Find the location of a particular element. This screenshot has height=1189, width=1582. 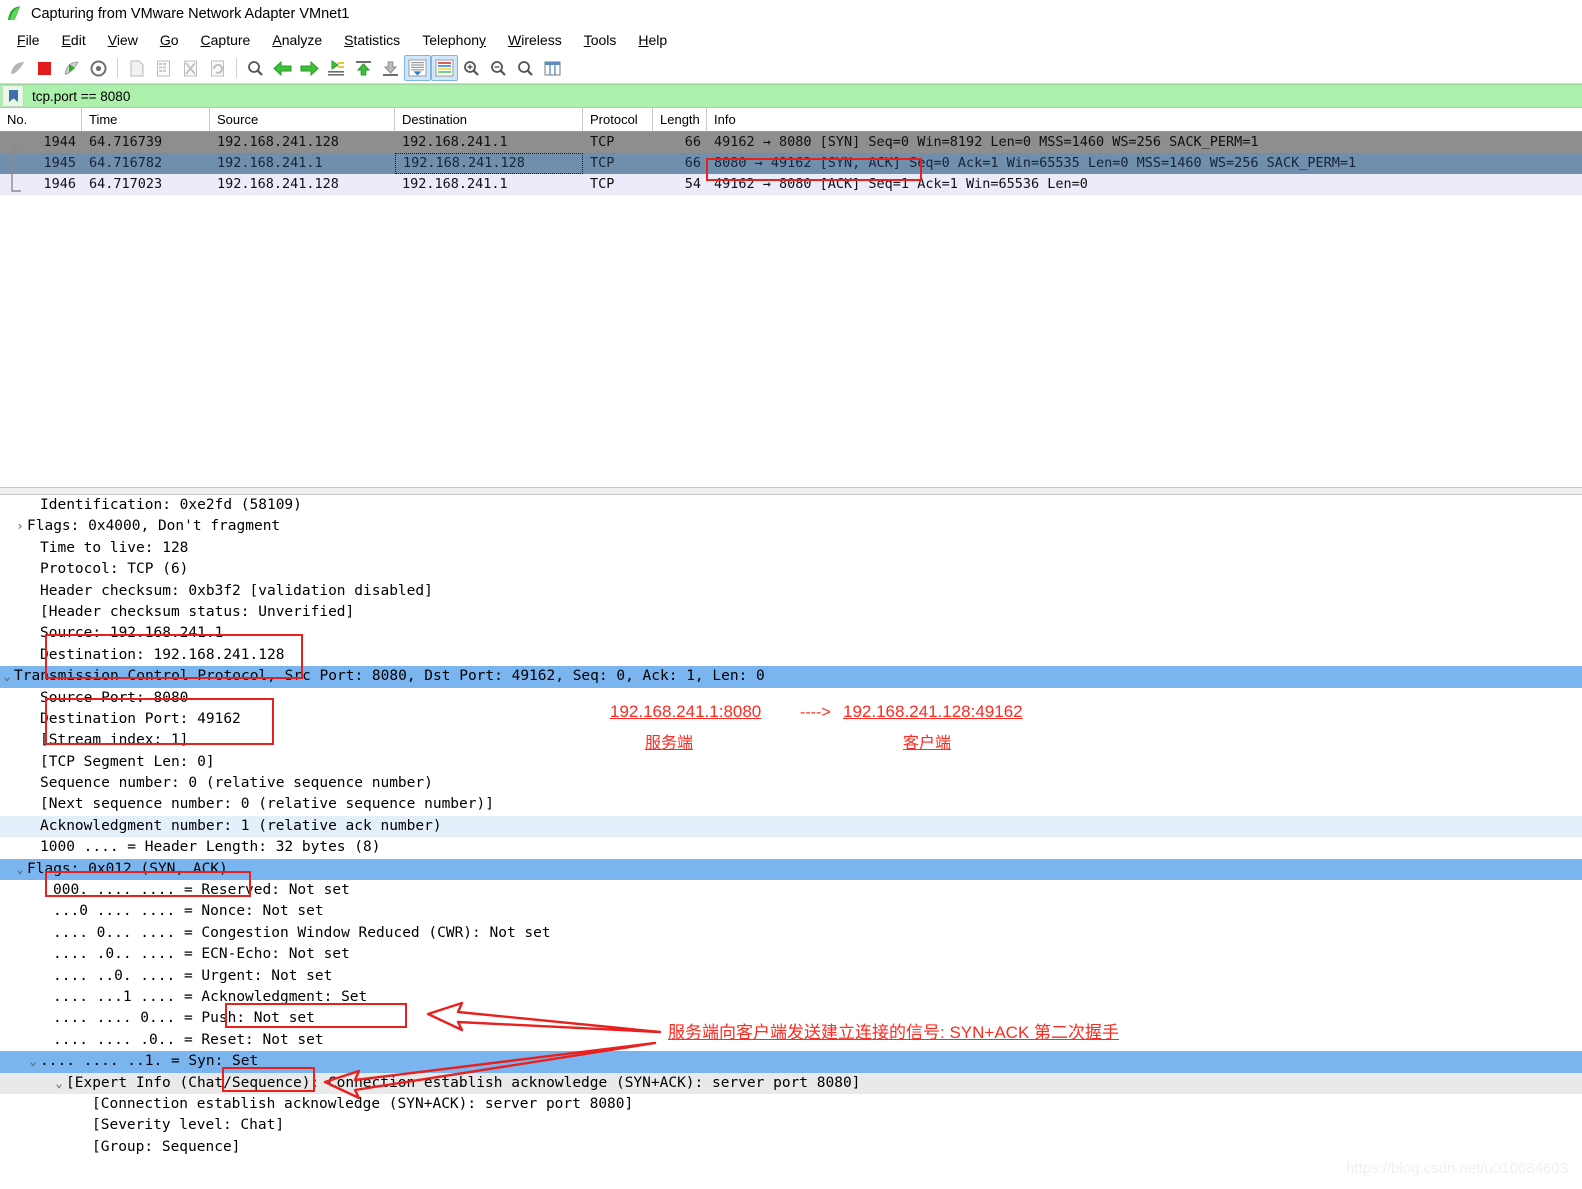

packet-source-cell: 192.168.241.1 is located at coordinates (302, 163).